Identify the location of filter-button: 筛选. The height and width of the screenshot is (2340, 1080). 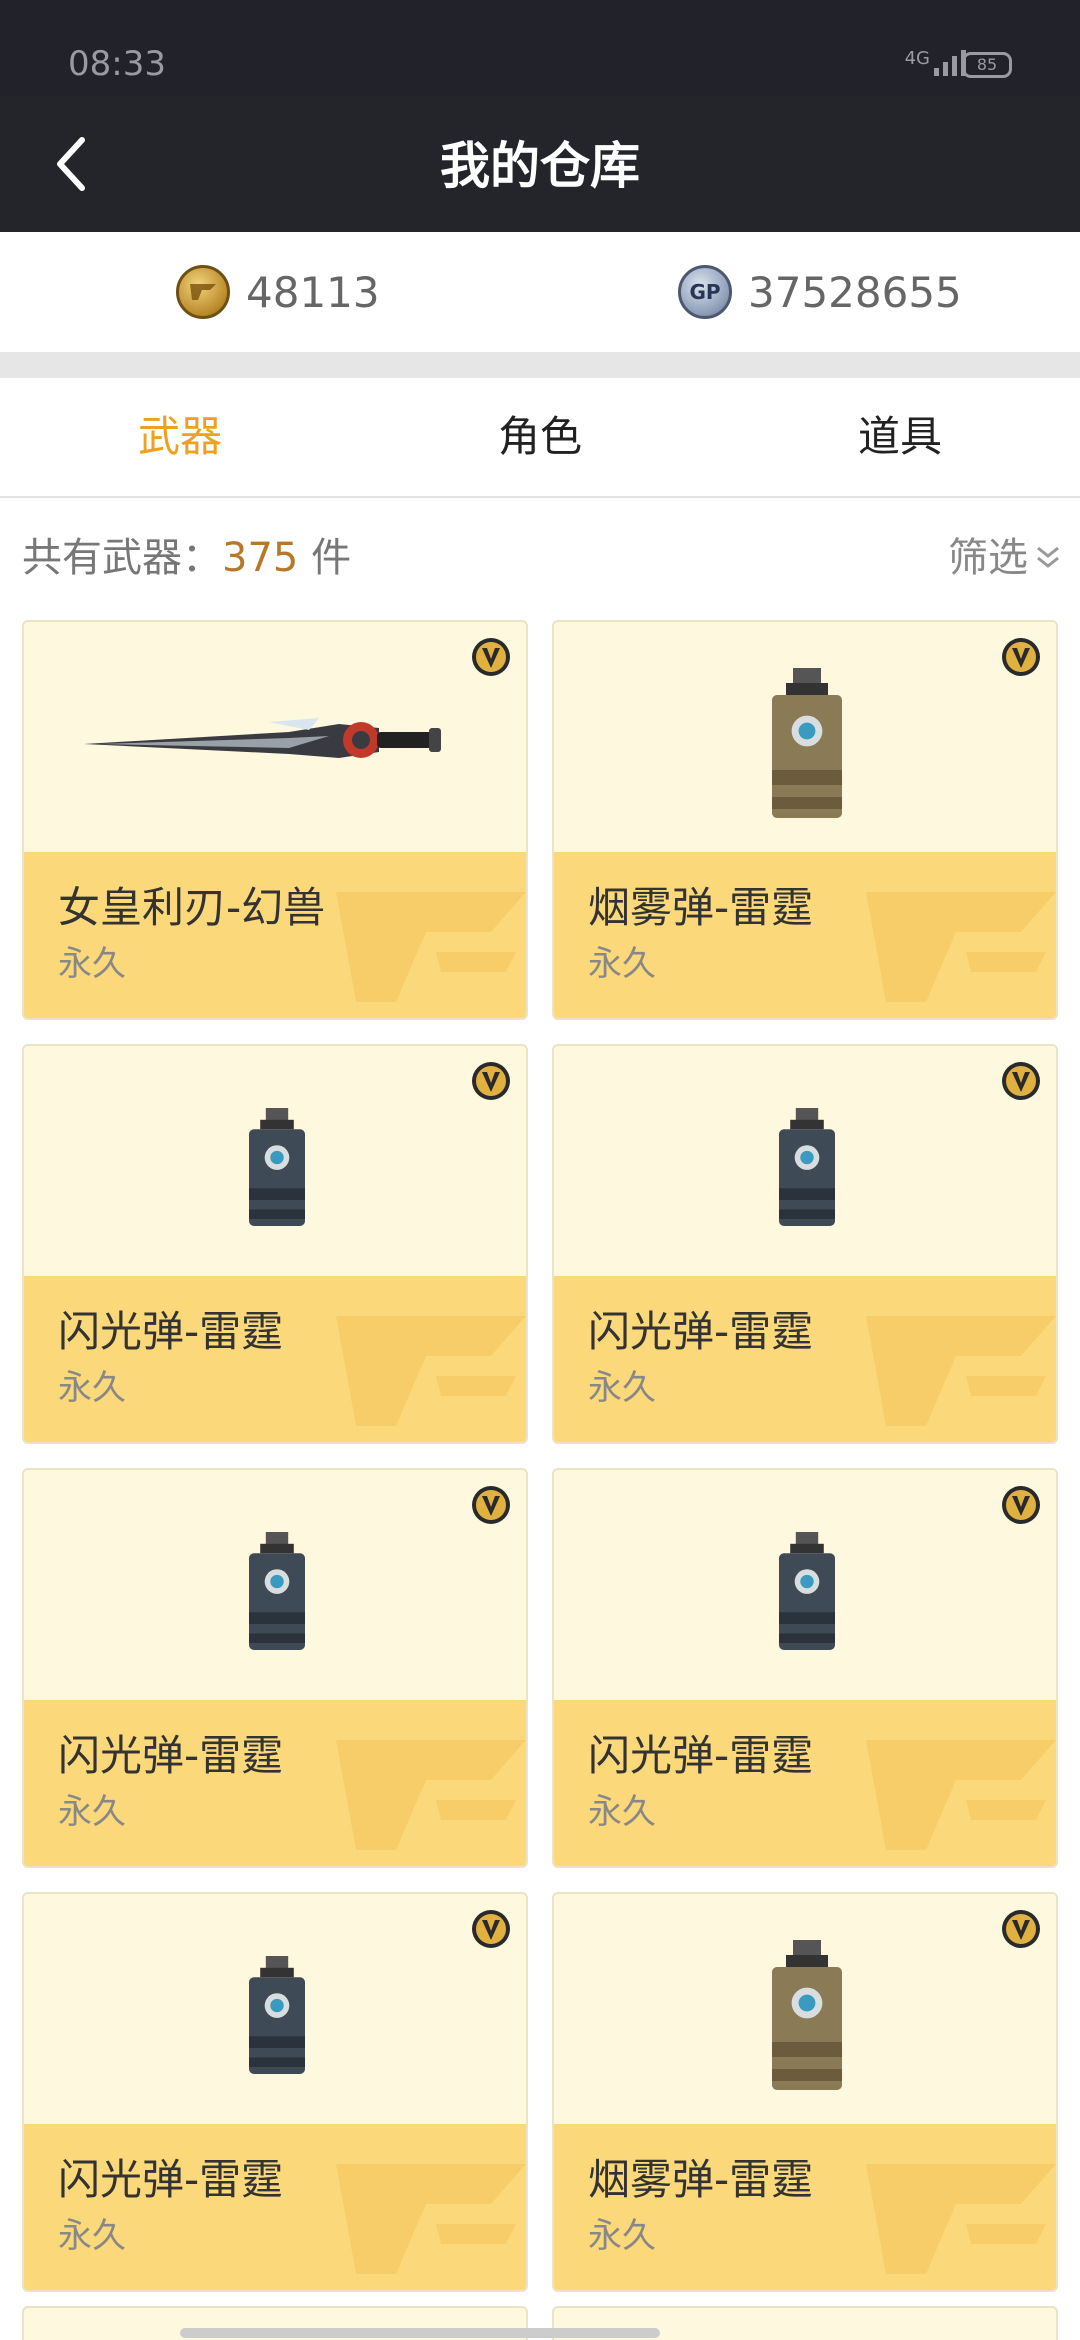
(1005, 558).